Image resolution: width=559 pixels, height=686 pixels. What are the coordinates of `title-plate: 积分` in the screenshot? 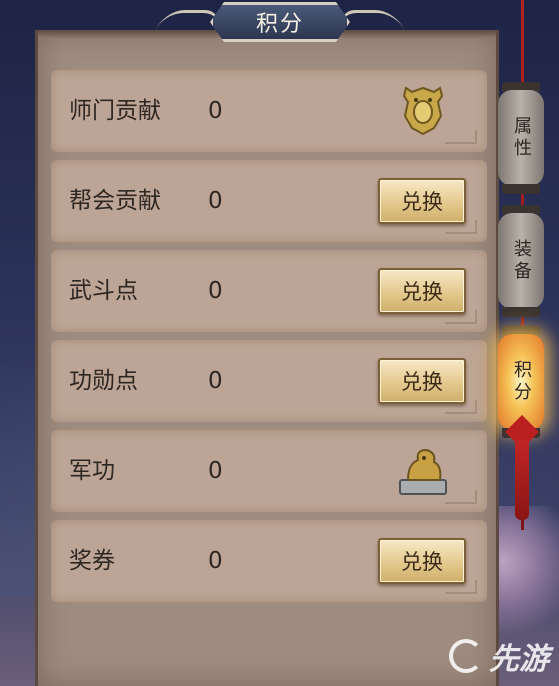 It's located at (280, 22).